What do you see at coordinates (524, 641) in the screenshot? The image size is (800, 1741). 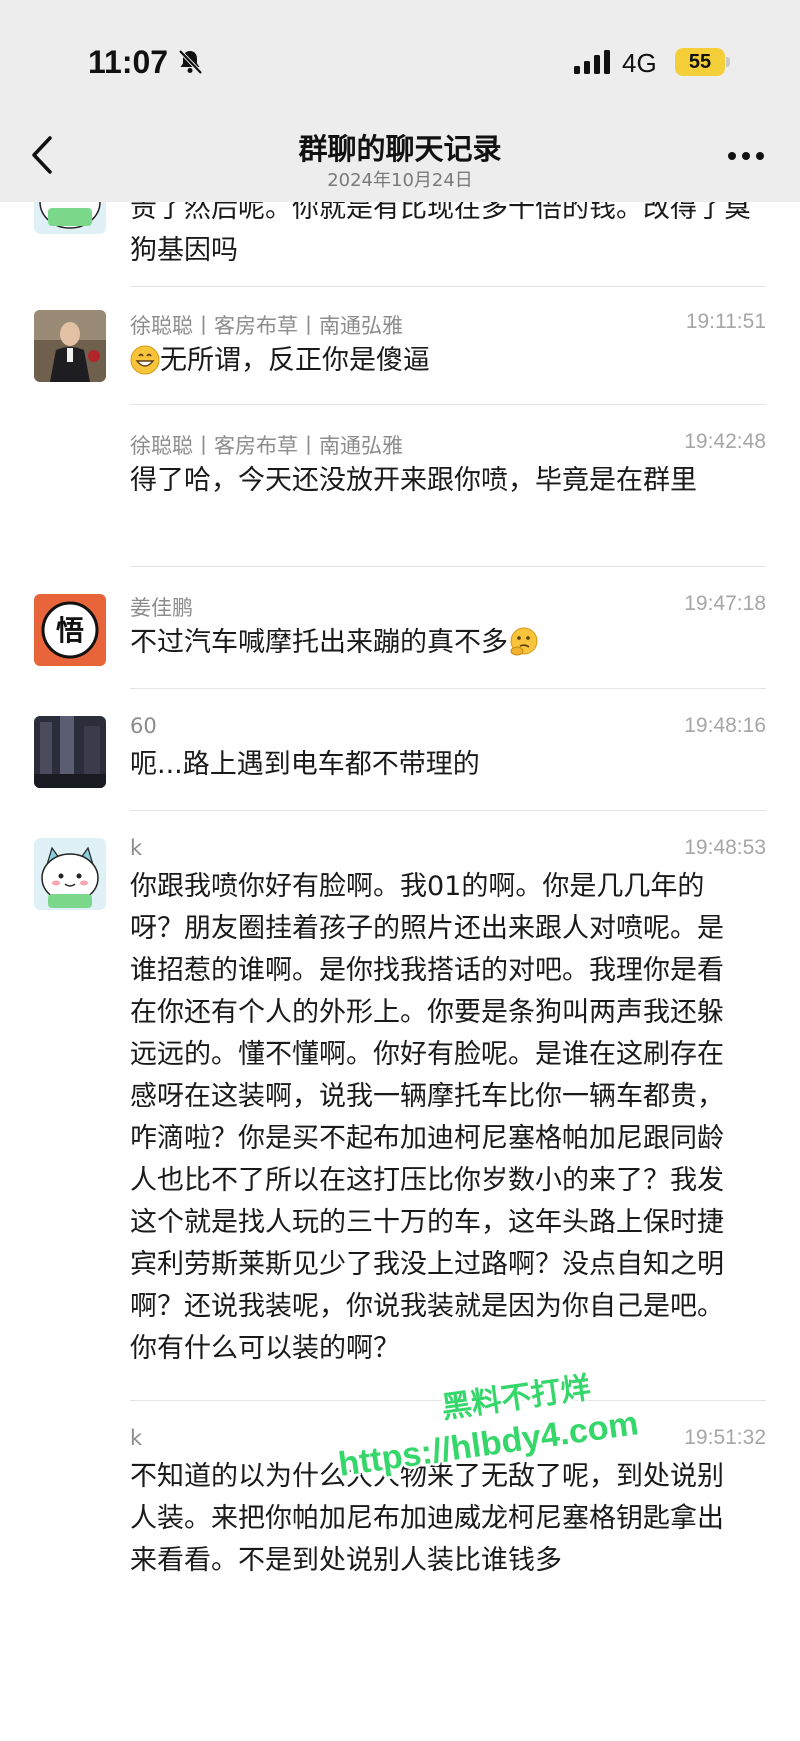 I see `thinking-face-emoji-icon` at bounding box center [524, 641].